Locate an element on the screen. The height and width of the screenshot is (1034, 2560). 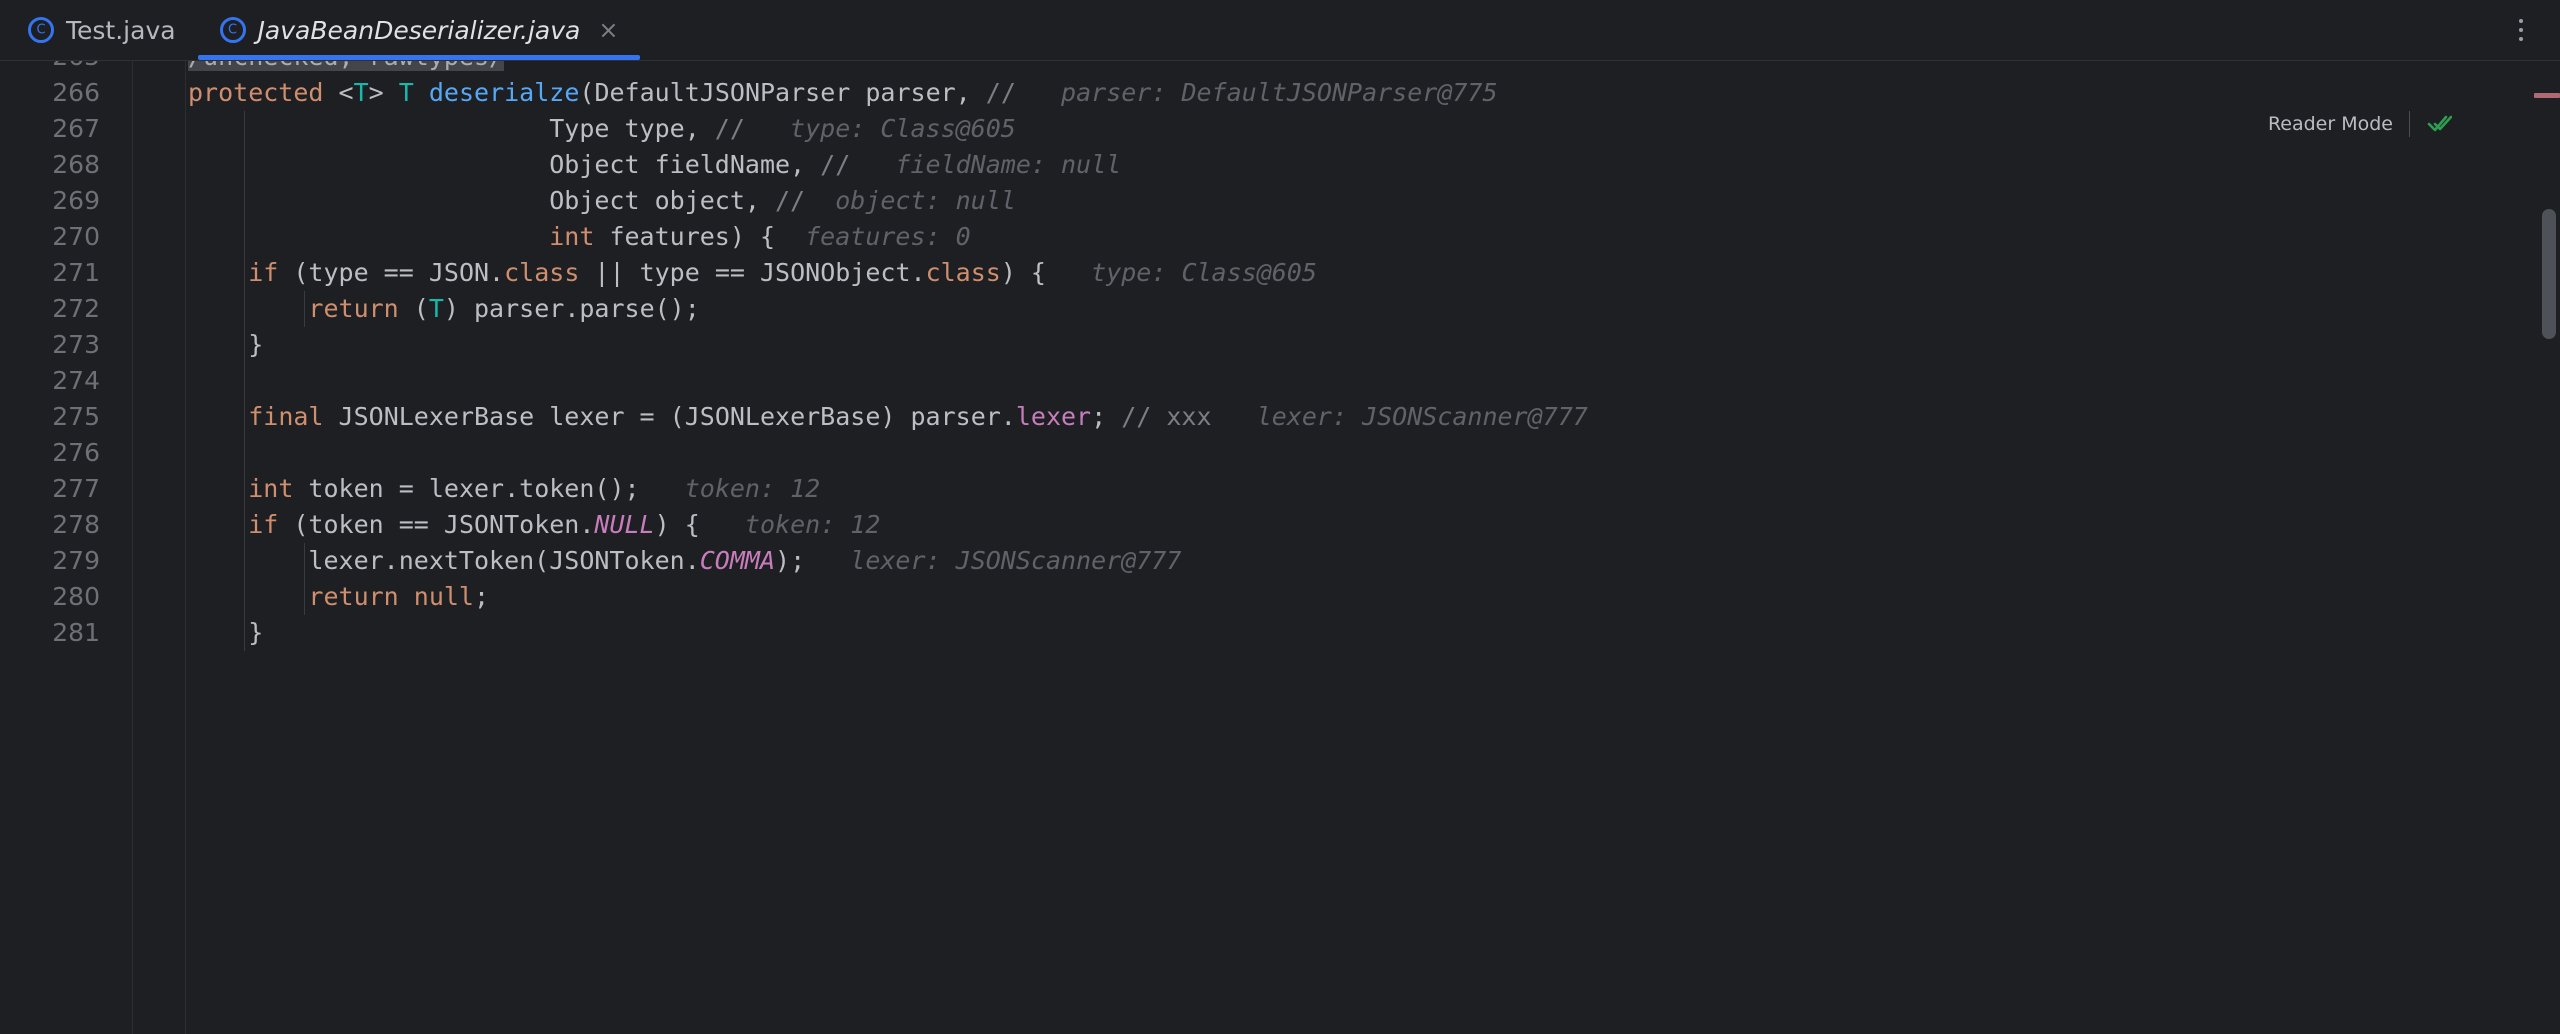
code-token: features) { is located at coordinates (685, 236).